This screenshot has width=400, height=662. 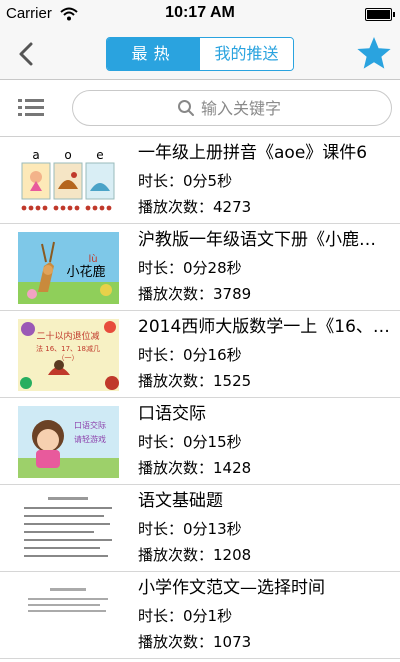 I want to click on battery-icon, so click(x=380, y=14).